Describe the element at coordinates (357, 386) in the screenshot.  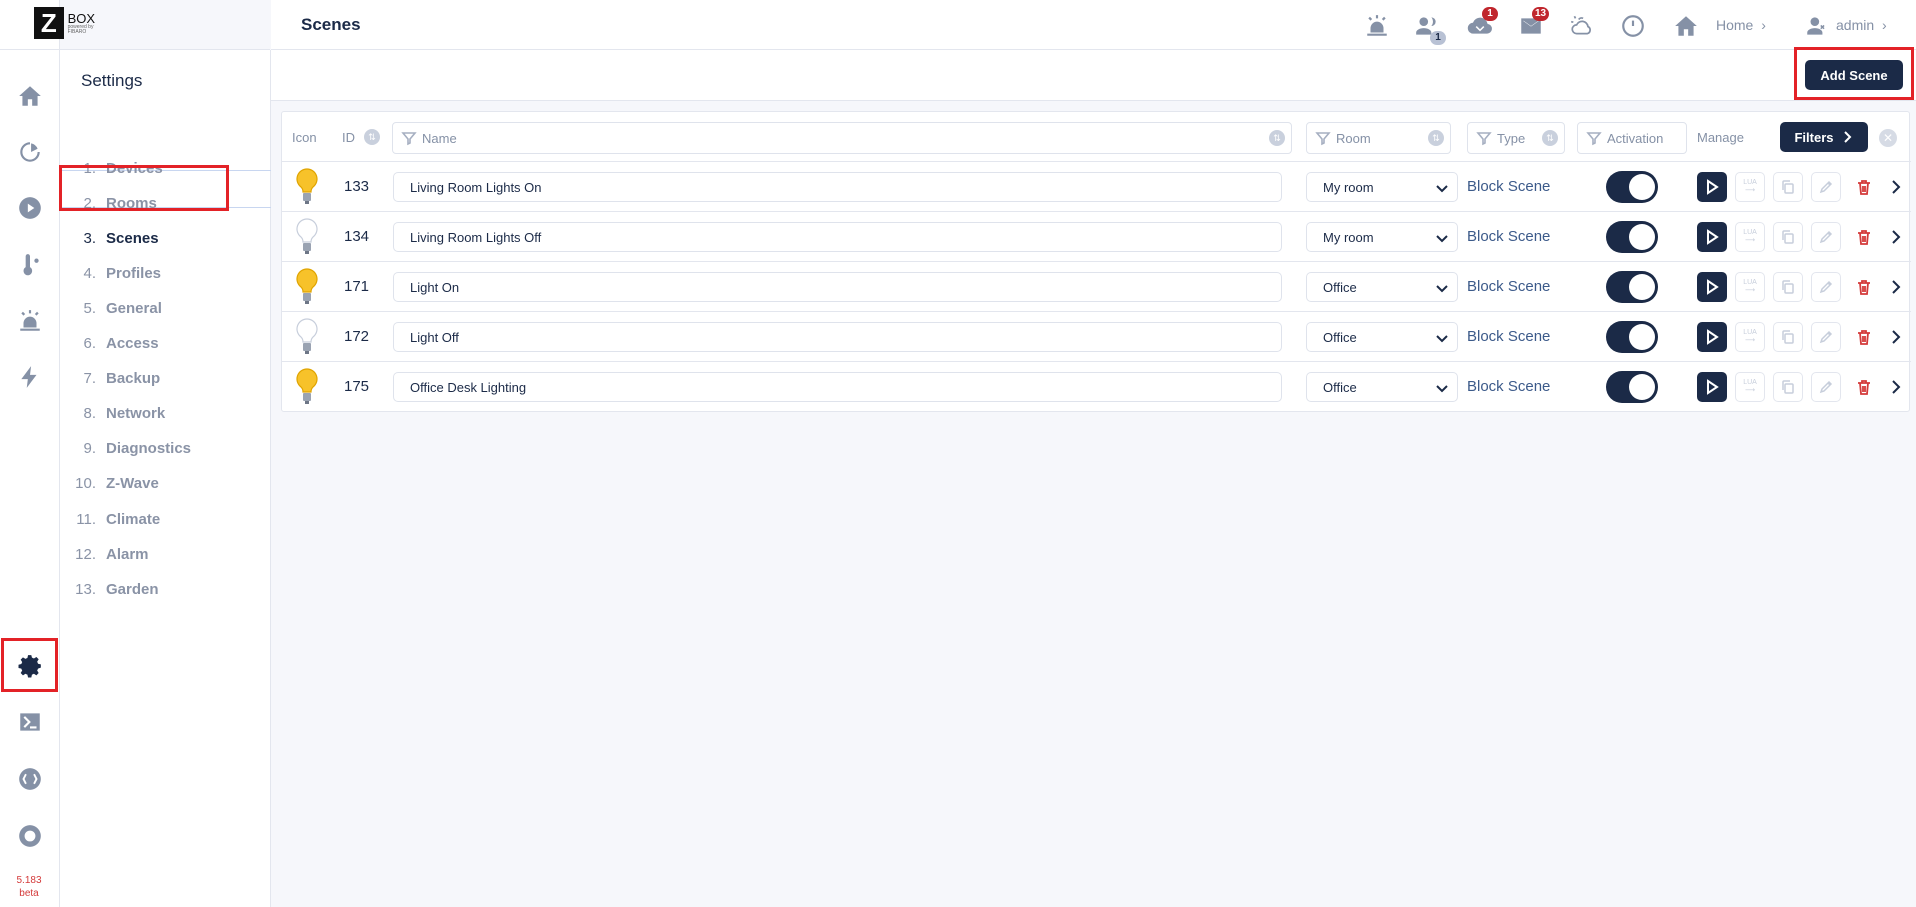
I see `scene-id: 175` at that location.